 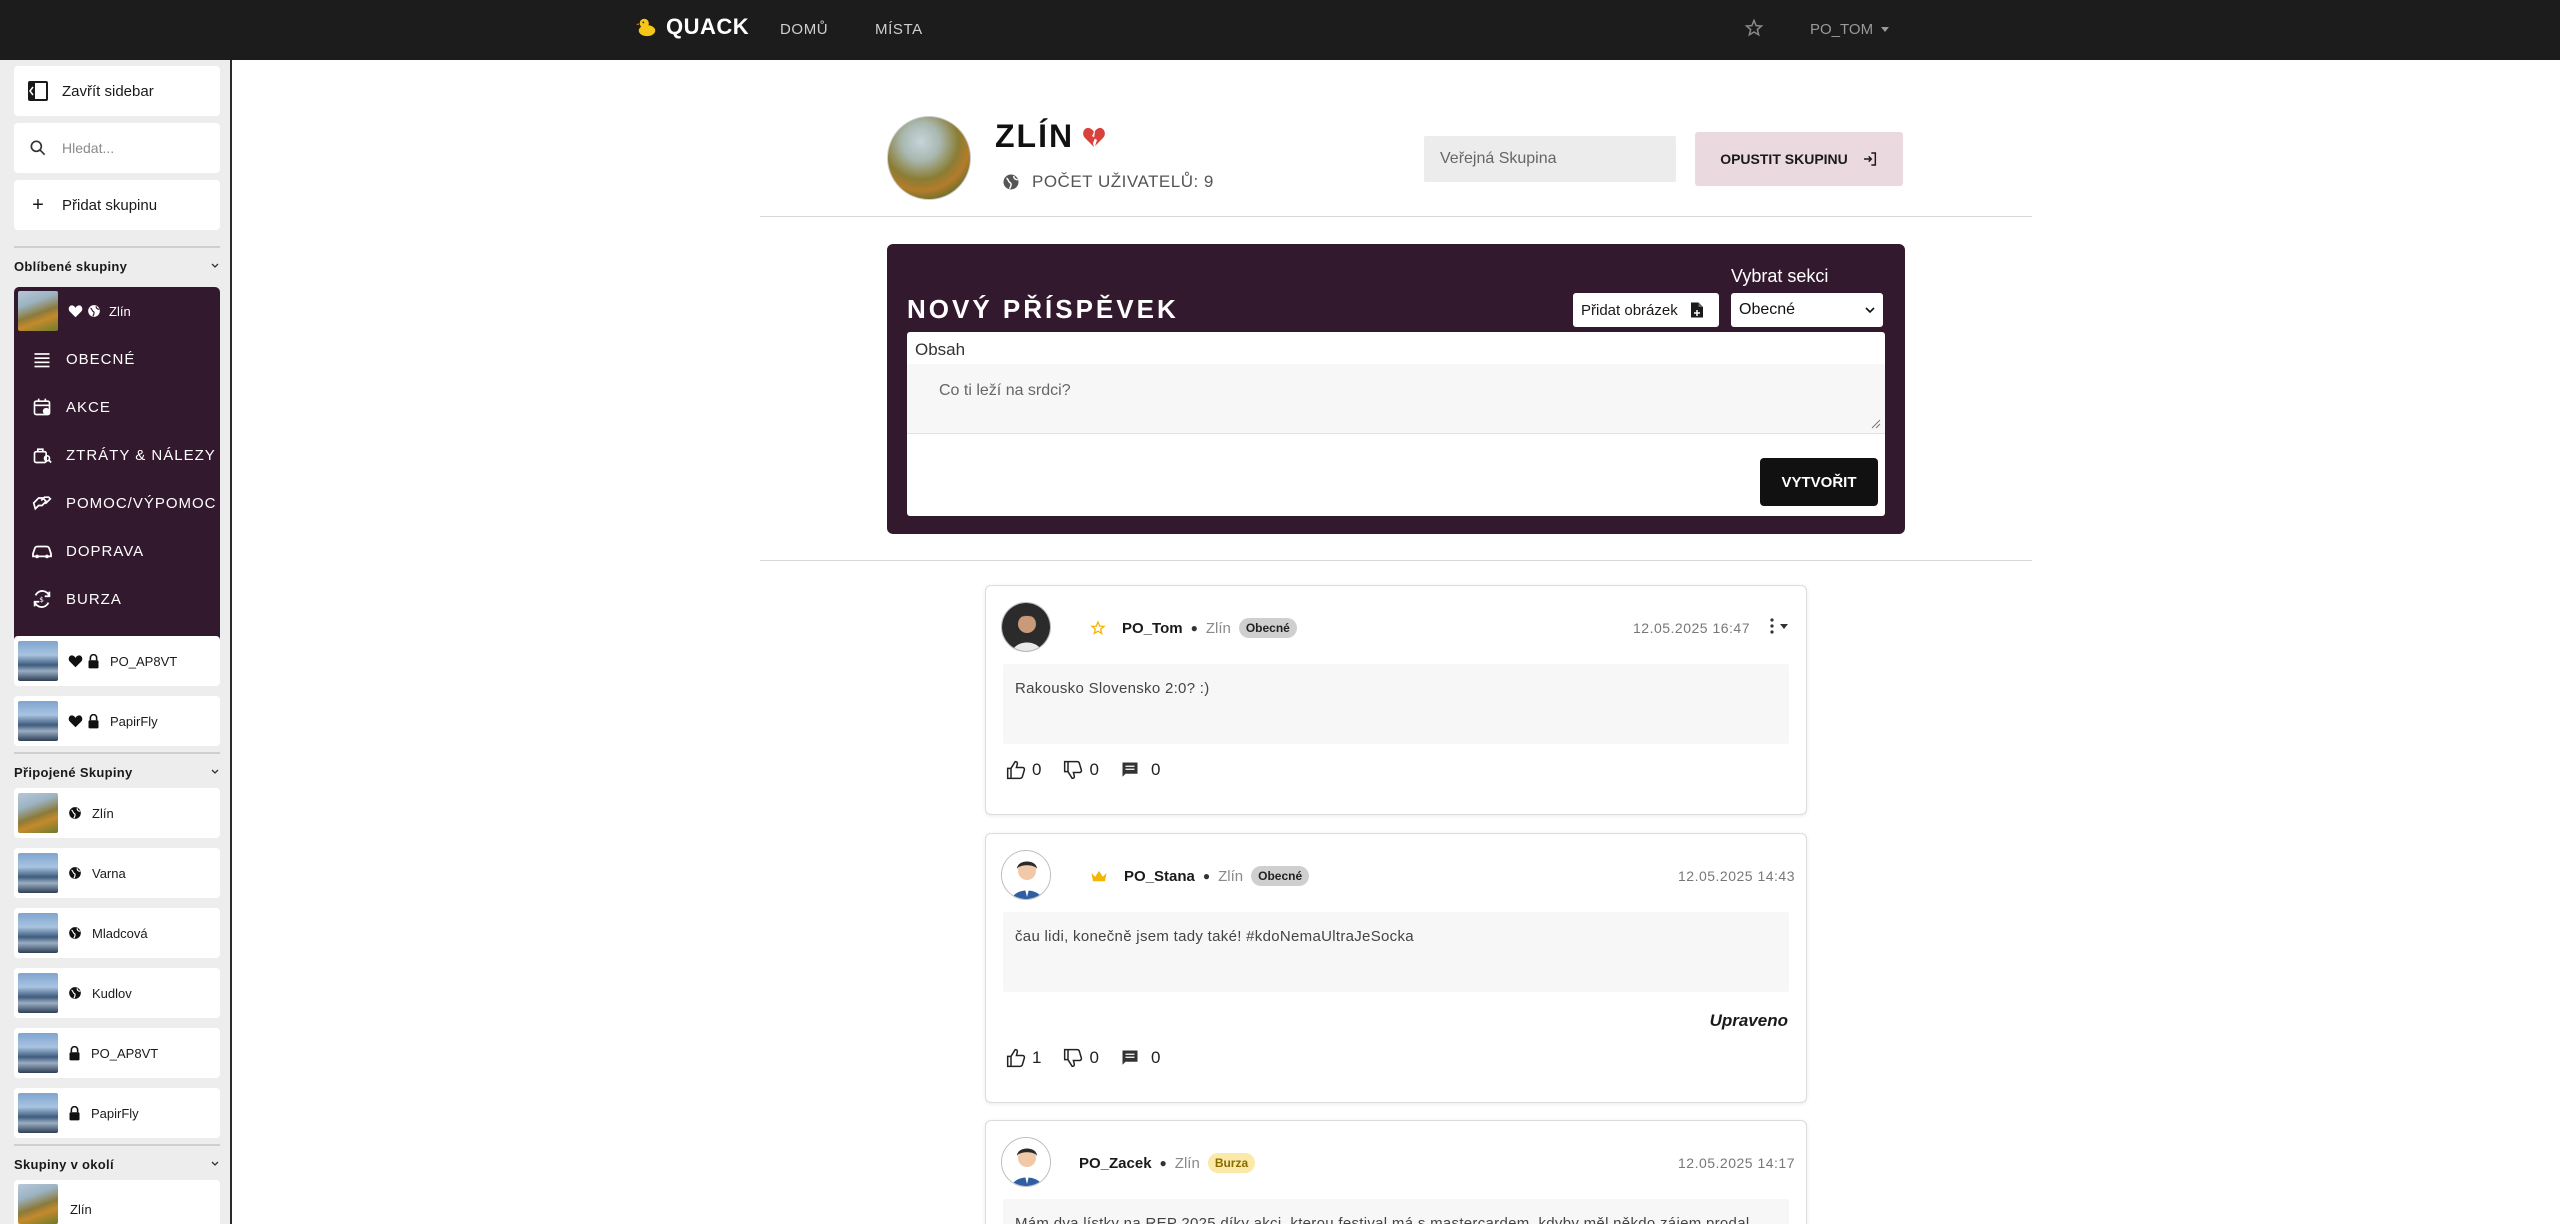 What do you see at coordinates (117, 599) in the screenshot?
I see `section-burza: $ BURZA` at bounding box center [117, 599].